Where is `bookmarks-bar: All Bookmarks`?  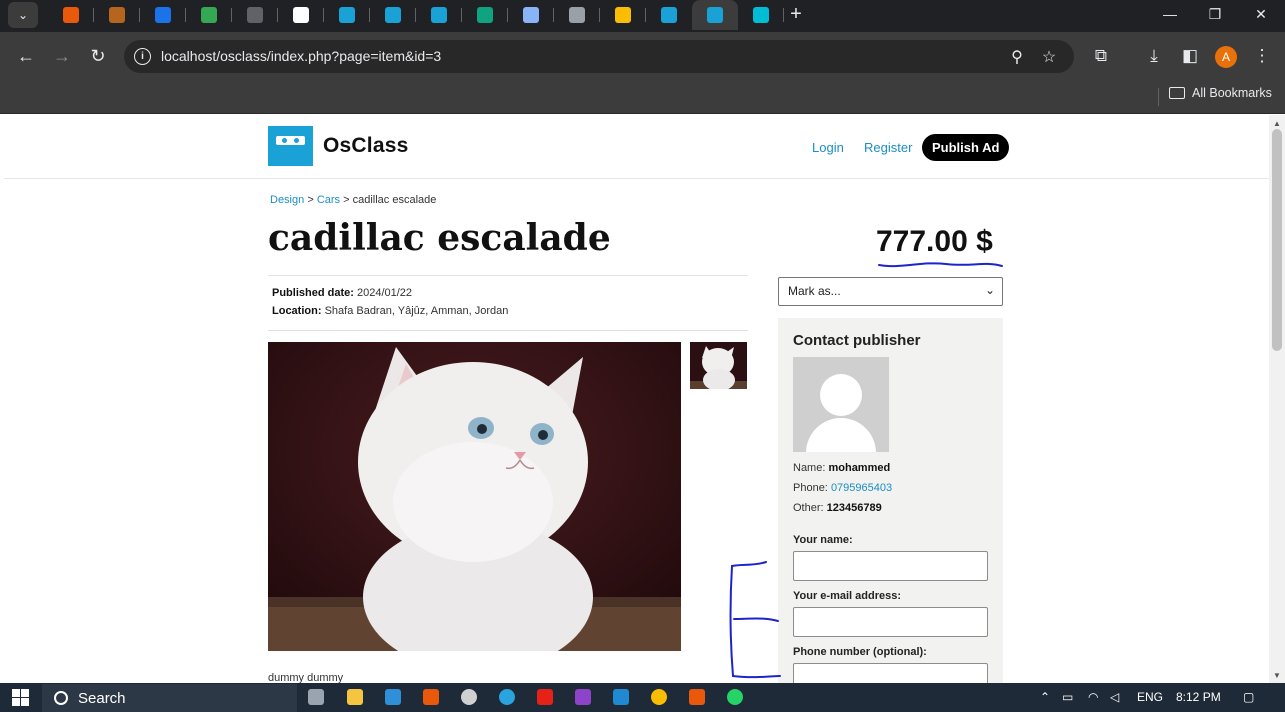 bookmarks-bar: All Bookmarks is located at coordinates (642, 97).